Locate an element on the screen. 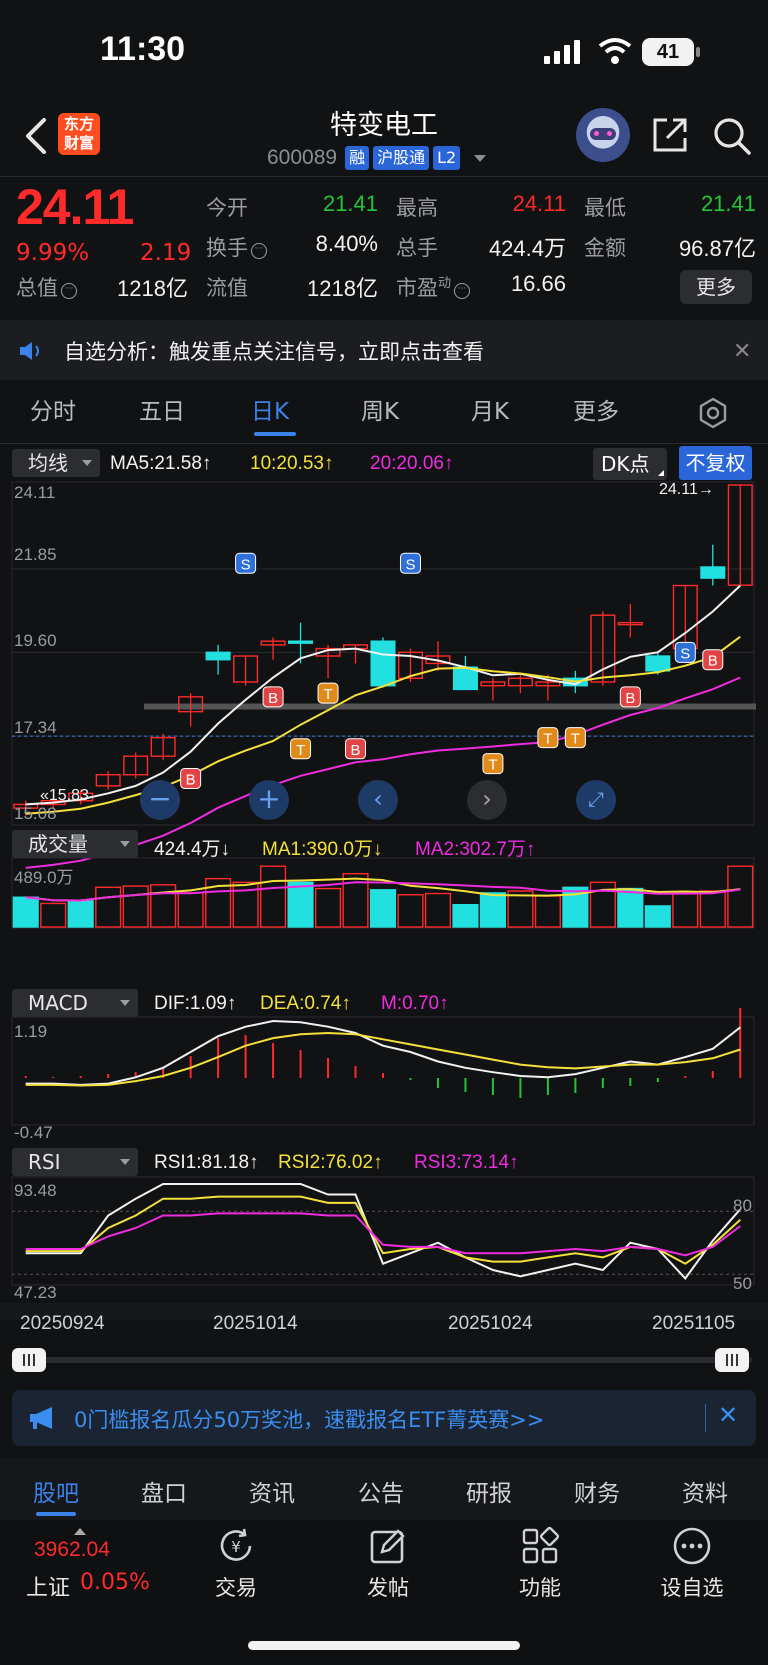  tab-financials: 财务 is located at coordinates (597, 1491).